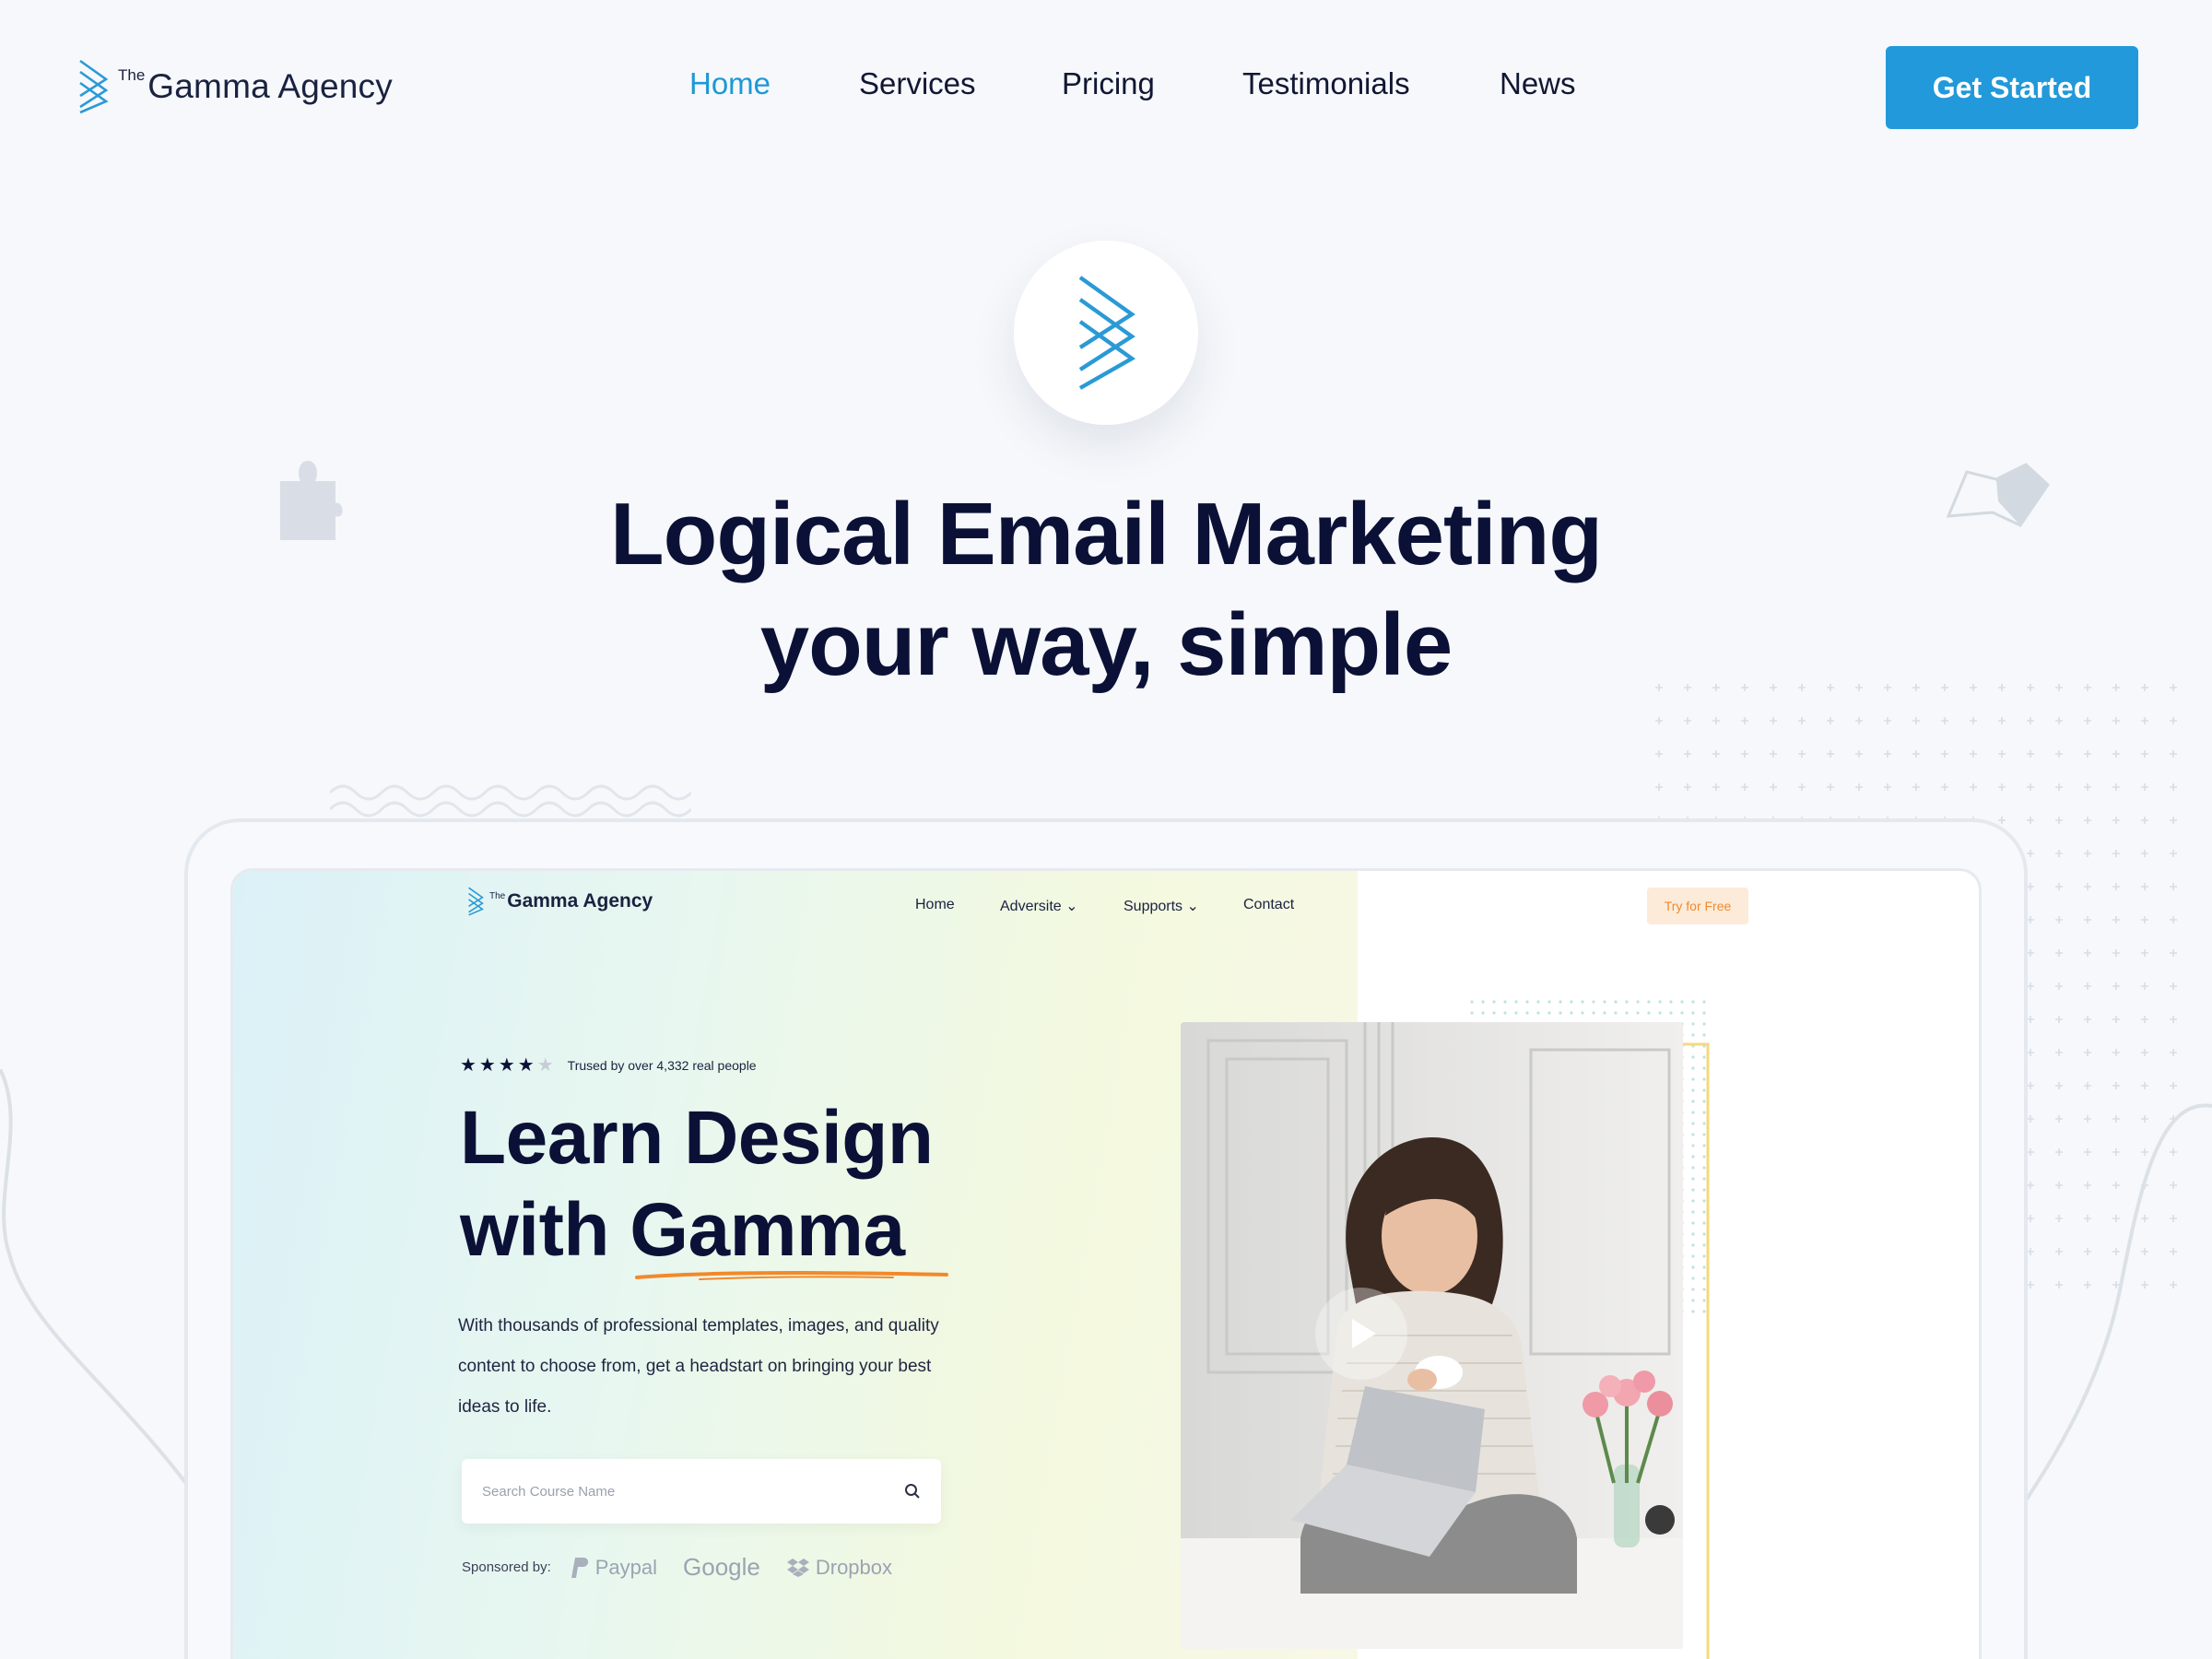 The height and width of the screenshot is (1659, 2212). Describe the element at coordinates (311, 500) in the screenshot. I see `puzzle-icon` at that location.